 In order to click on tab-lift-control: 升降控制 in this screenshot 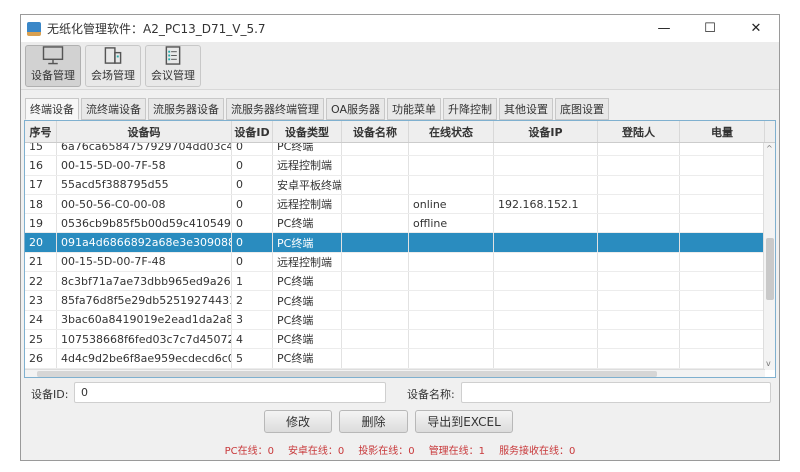, I will do `click(470, 109)`.